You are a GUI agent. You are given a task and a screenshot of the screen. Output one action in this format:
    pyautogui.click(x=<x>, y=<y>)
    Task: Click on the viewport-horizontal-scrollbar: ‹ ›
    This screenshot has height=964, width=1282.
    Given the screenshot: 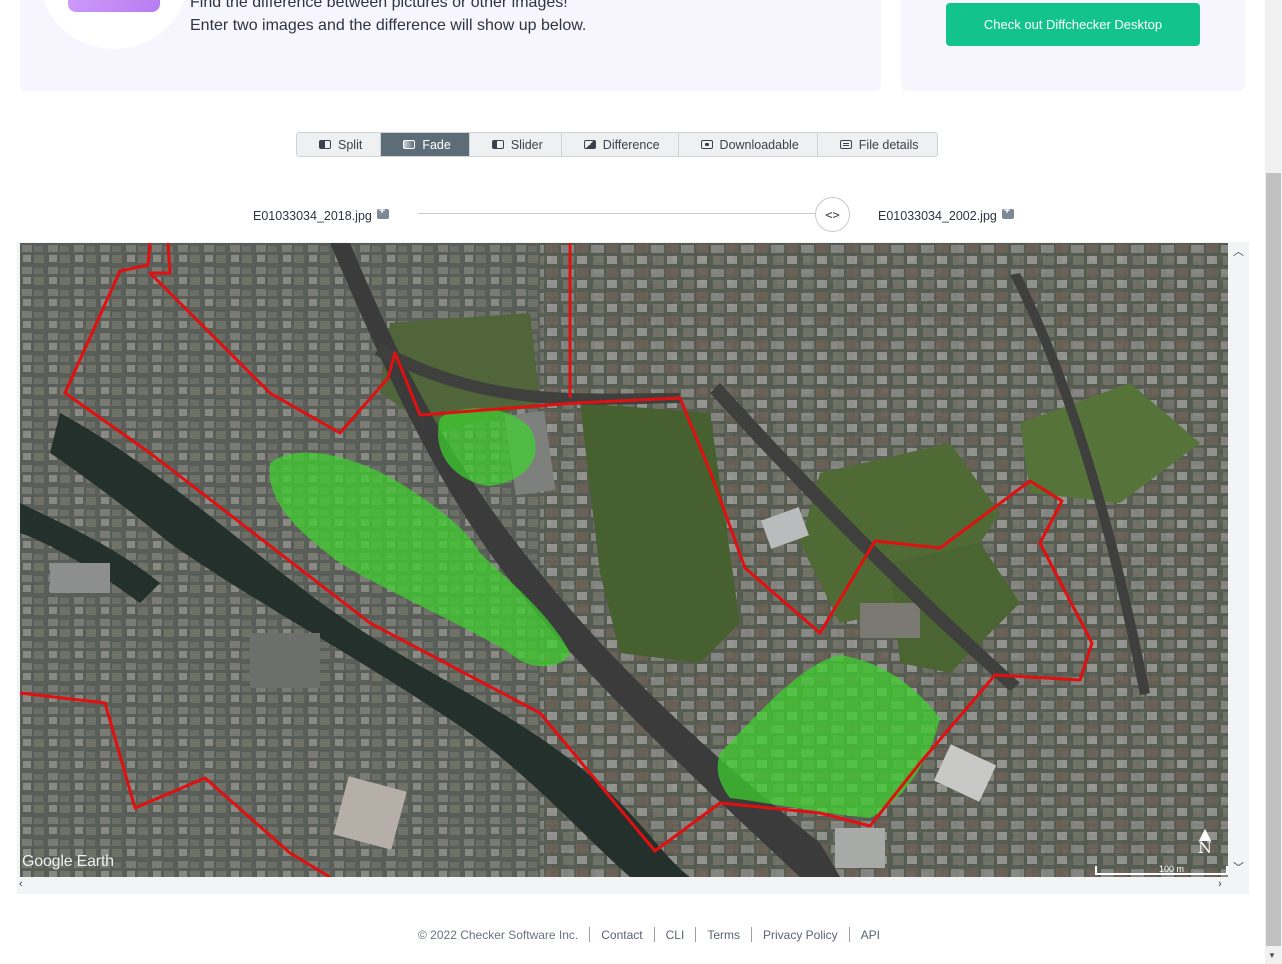 What is the action you would take?
    pyautogui.click(x=622, y=885)
    